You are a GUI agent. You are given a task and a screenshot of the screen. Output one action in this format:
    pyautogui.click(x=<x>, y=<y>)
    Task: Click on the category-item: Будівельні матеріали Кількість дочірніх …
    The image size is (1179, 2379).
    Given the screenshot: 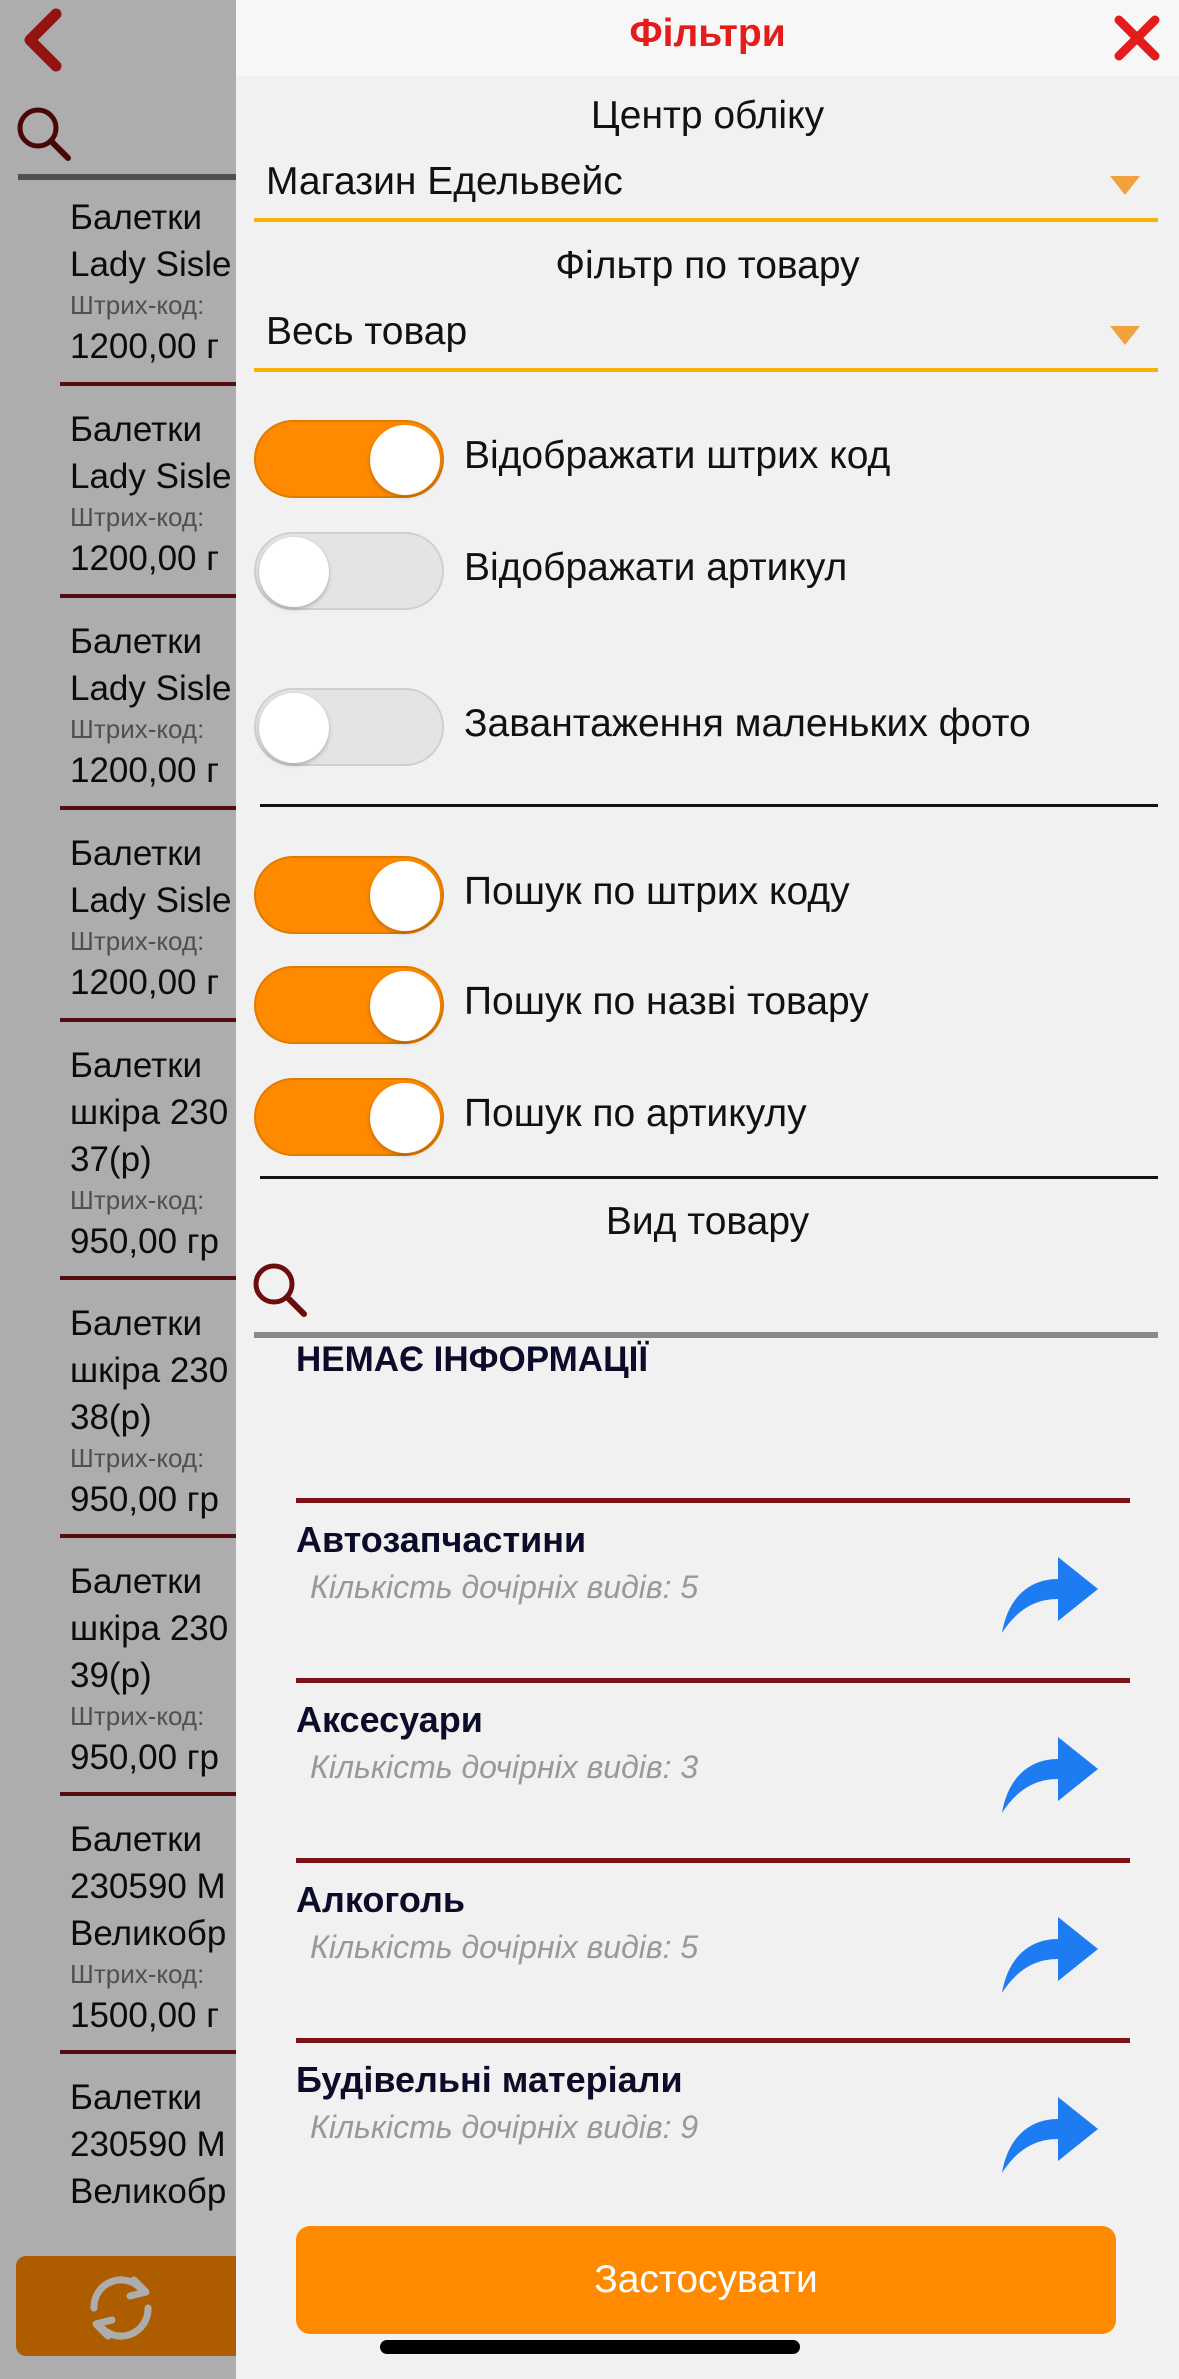 What is the action you would take?
    pyautogui.click(x=713, y=2129)
    